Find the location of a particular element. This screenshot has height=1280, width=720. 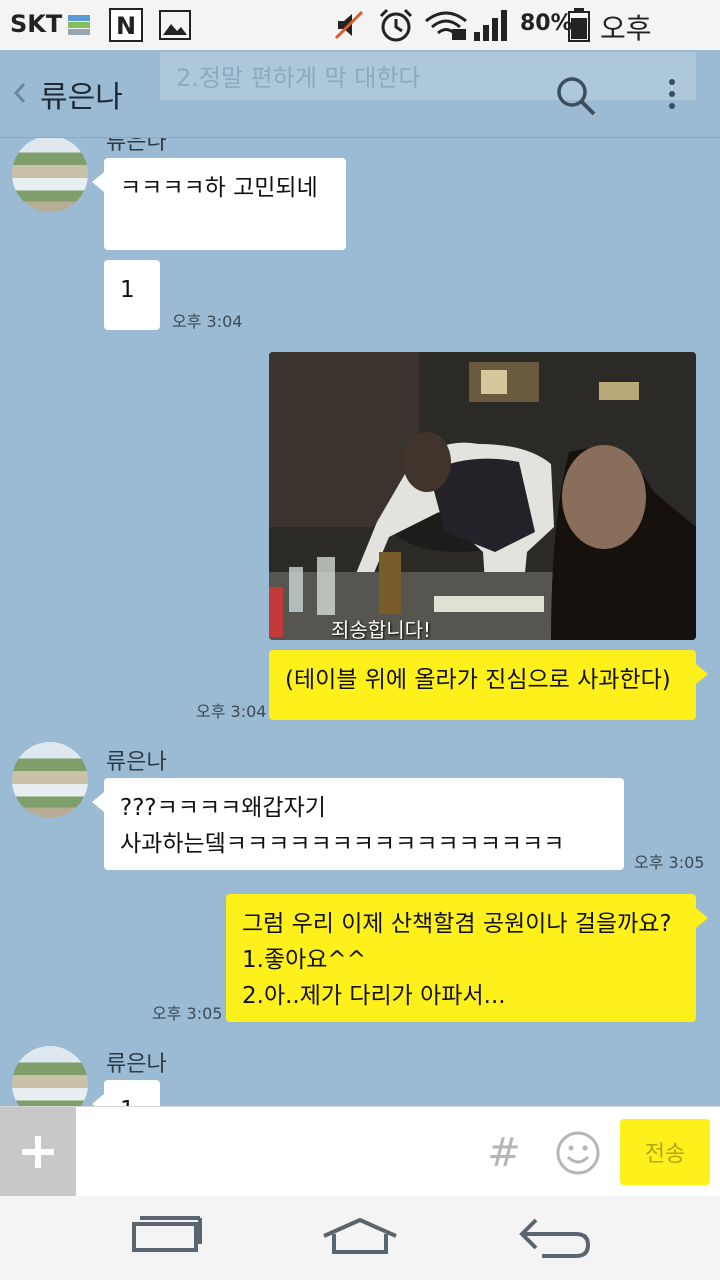

battery-percent: 80% is located at coordinates (546, 23).